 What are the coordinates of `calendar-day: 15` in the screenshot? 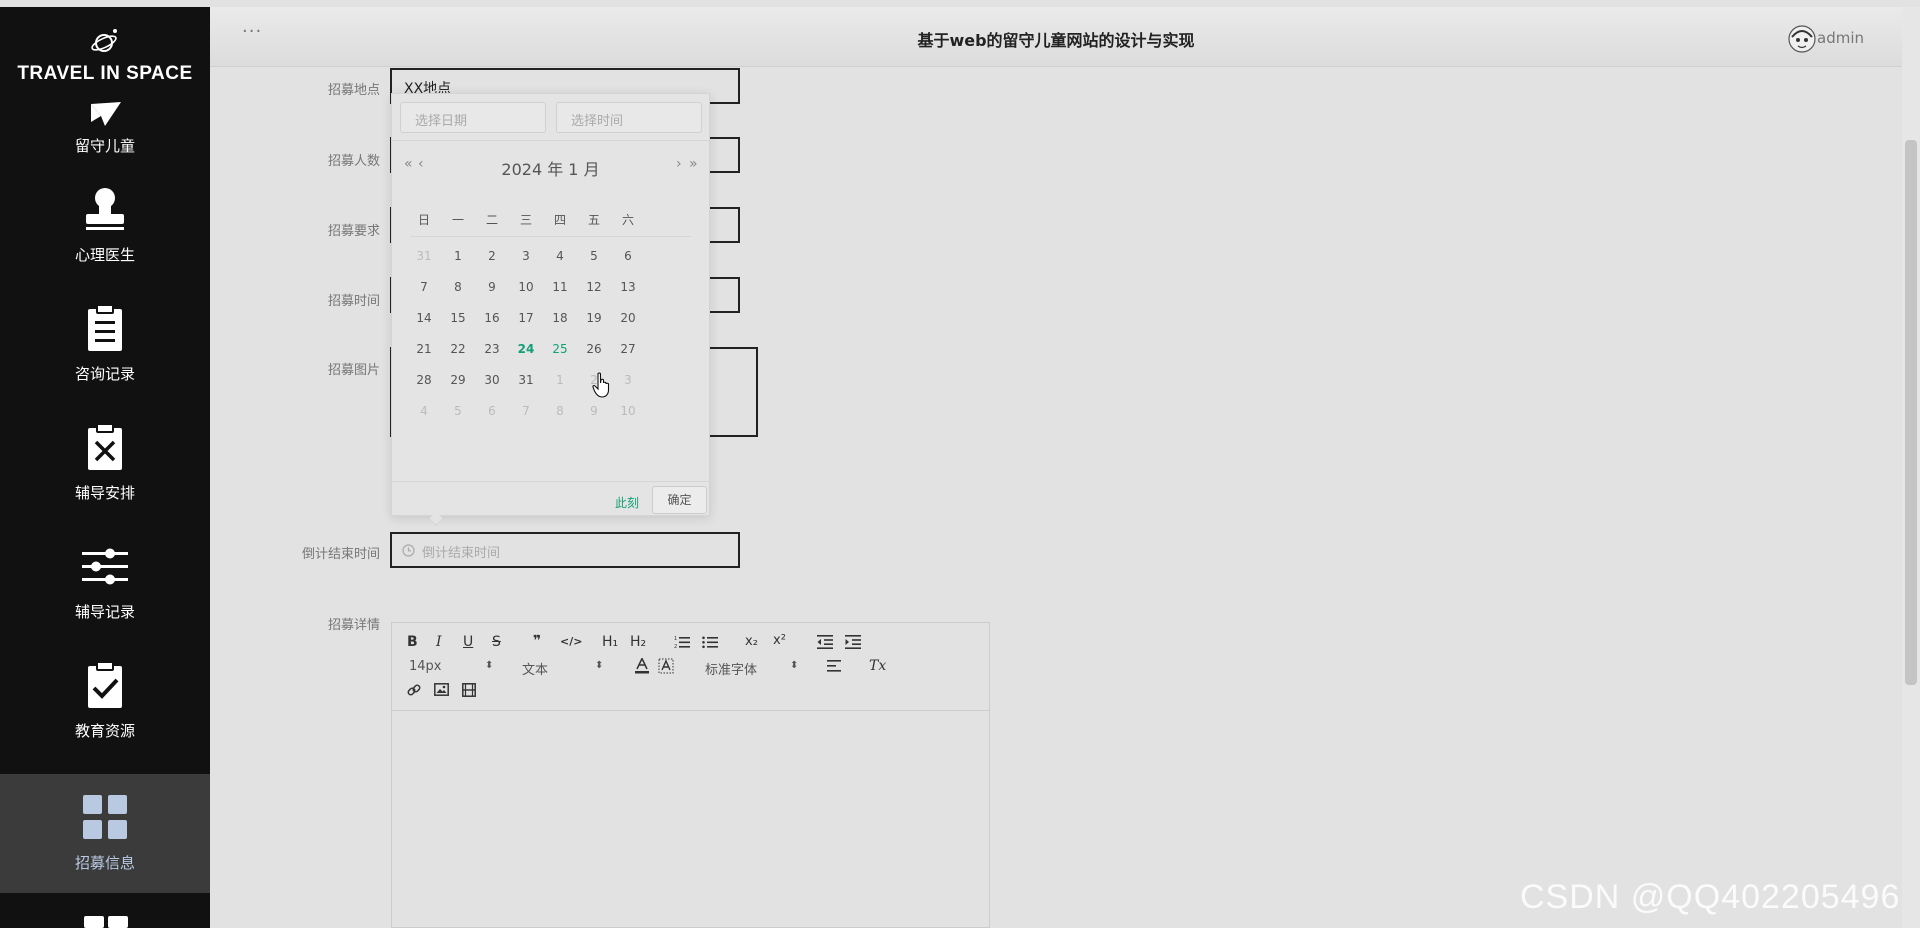 It's located at (458, 318).